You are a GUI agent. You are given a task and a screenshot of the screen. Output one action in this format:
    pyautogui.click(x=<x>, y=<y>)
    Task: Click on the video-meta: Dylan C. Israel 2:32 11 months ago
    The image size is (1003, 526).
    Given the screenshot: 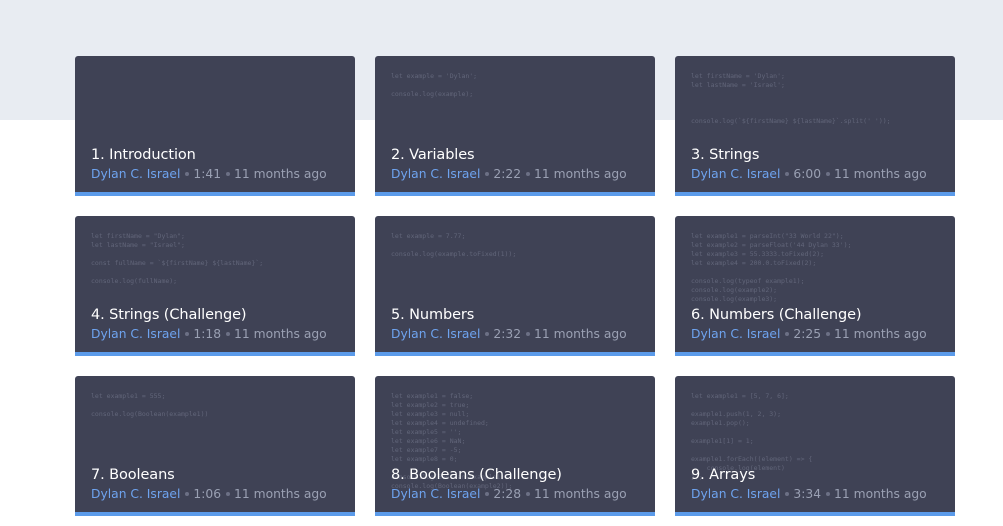 What is the action you would take?
    pyautogui.click(x=509, y=334)
    